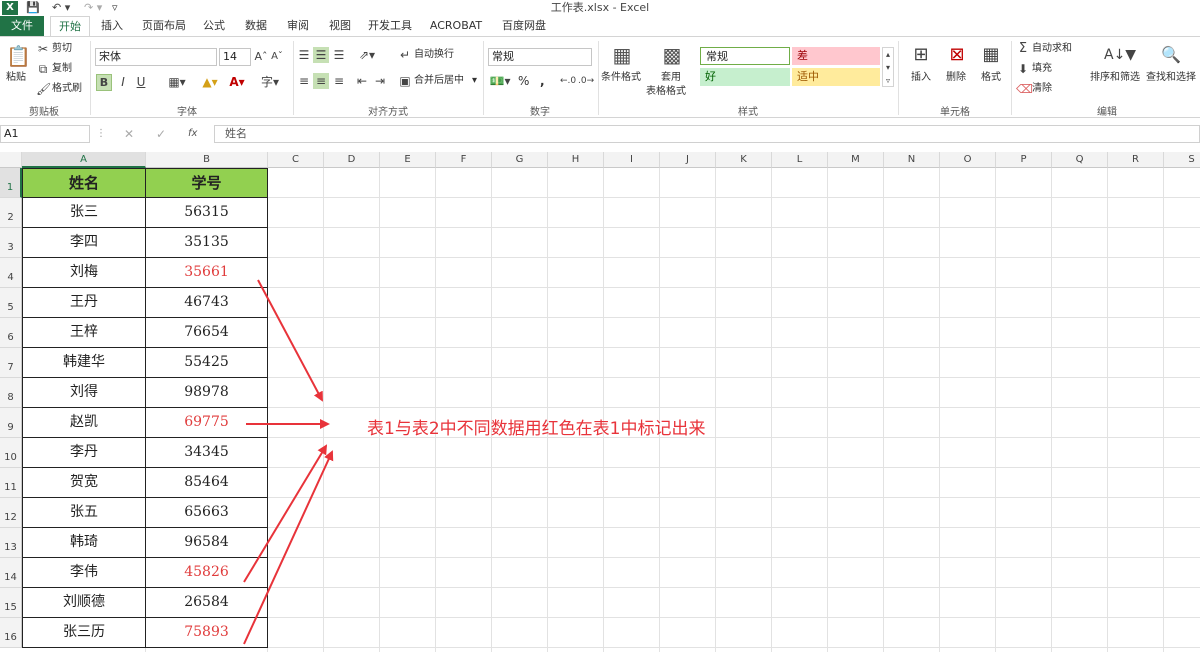  I want to click on autosum-icon: Σ, so click(1023, 49).